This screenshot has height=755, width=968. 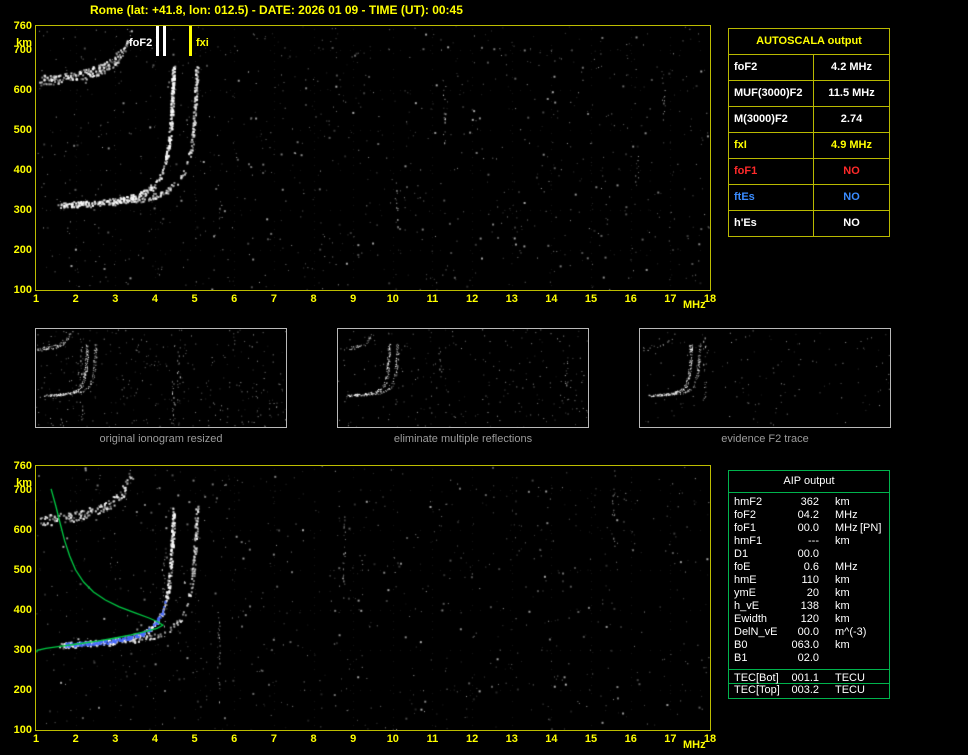 I want to click on x-axis-tick-label: 14, so click(x=551, y=299).